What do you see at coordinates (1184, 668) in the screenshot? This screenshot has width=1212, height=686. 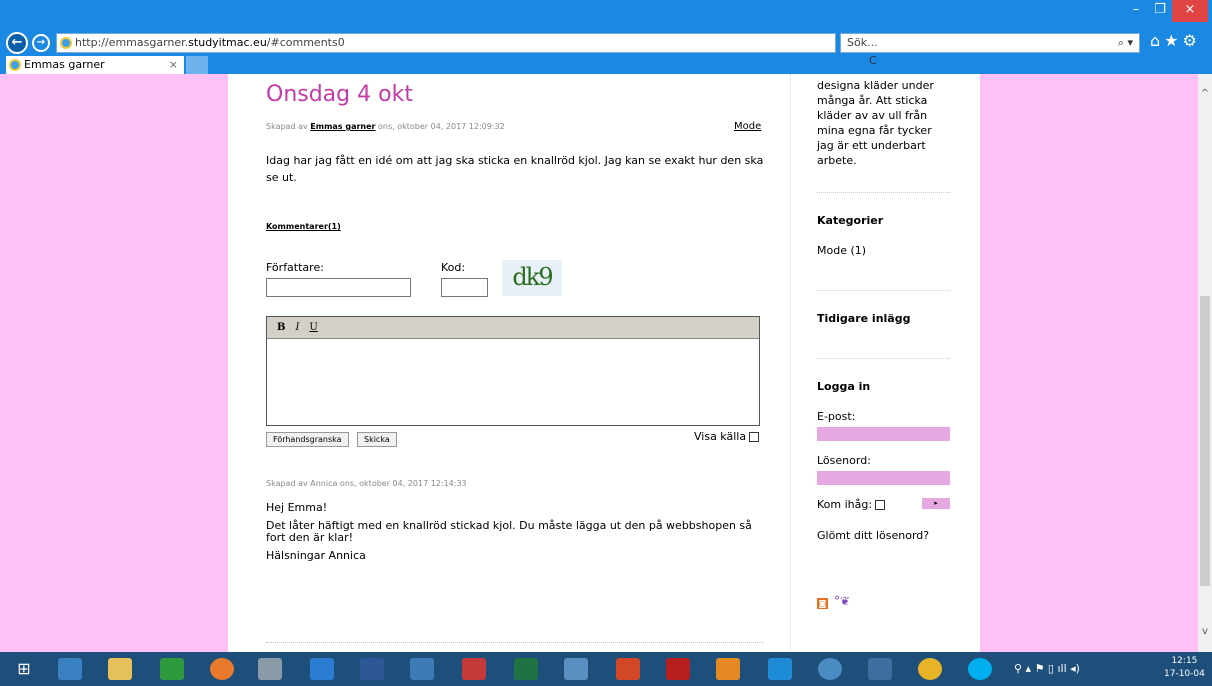 I see `clock: 12:15 17-10-04` at bounding box center [1184, 668].